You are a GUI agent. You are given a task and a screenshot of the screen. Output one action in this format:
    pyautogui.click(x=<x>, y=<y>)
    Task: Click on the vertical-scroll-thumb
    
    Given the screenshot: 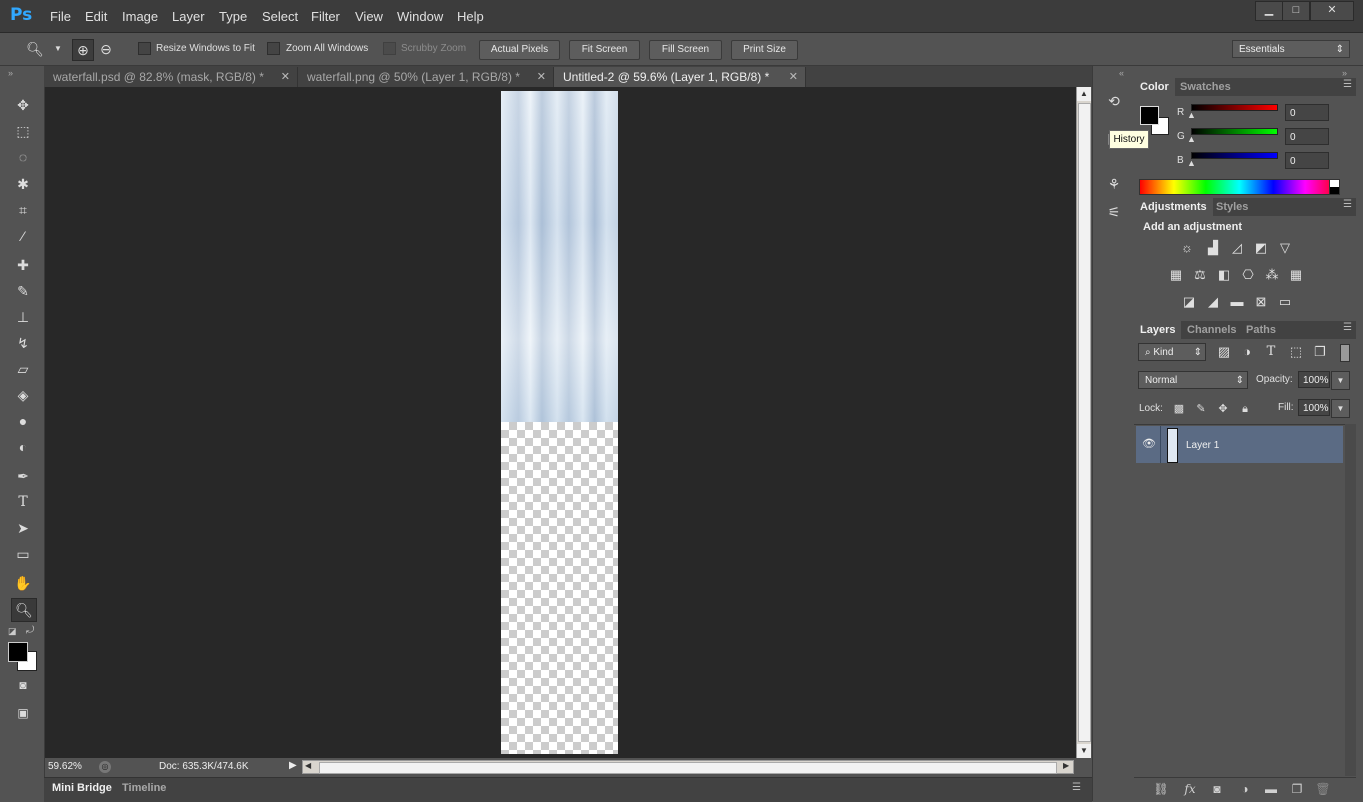 What is the action you would take?
    pyautogui.click(x=1084, y=422)
    